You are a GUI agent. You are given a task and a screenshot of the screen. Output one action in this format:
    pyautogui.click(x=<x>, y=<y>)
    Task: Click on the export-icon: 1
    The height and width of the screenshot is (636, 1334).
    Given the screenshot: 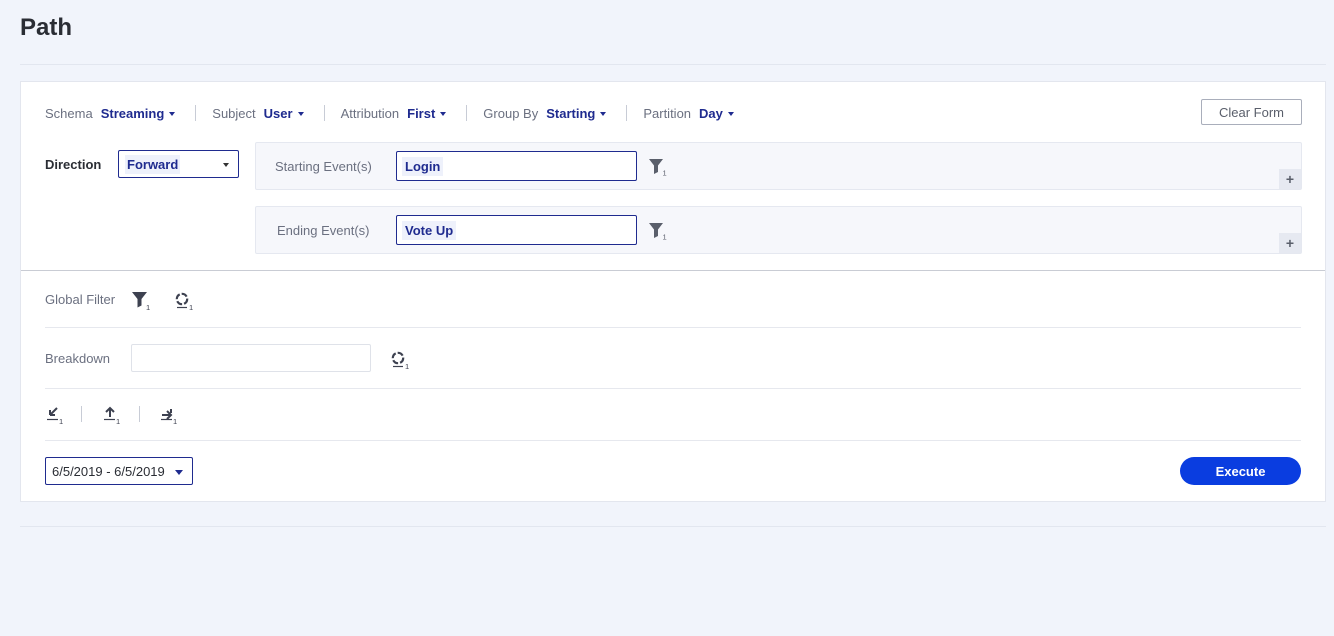 What is the action you would take?
    pyautogui.click(x=170, y=416)
    